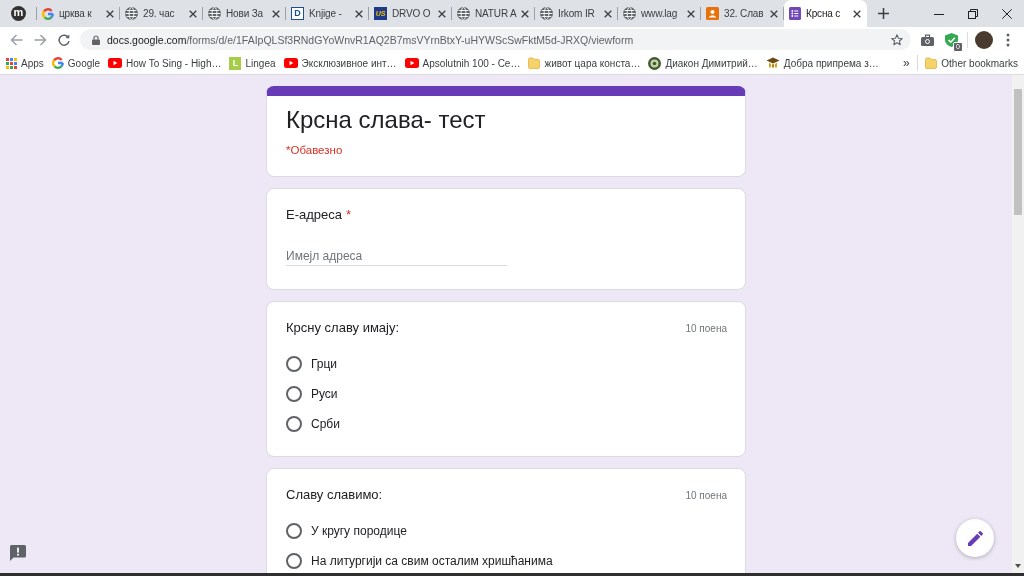  Describe the element at coordinates (327, 13) in the screenshot. I see `browser-tab: D Knjige -` at that location.